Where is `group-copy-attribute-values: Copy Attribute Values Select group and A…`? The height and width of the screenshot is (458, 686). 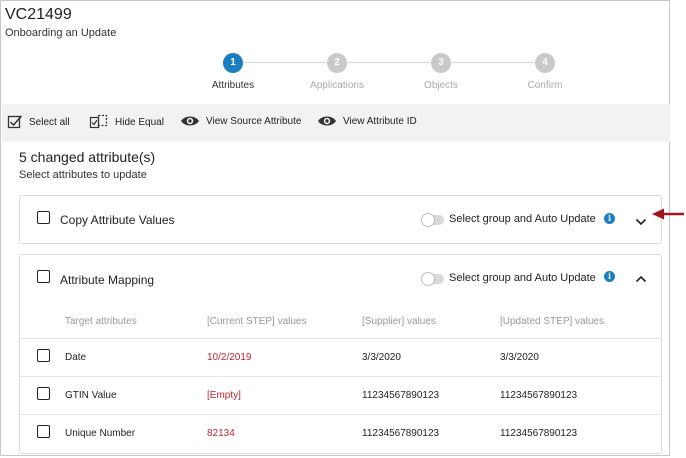 group-copy-attribute-values: Copy Attribute Values Select group and A… is located at coordinates (340, 219).